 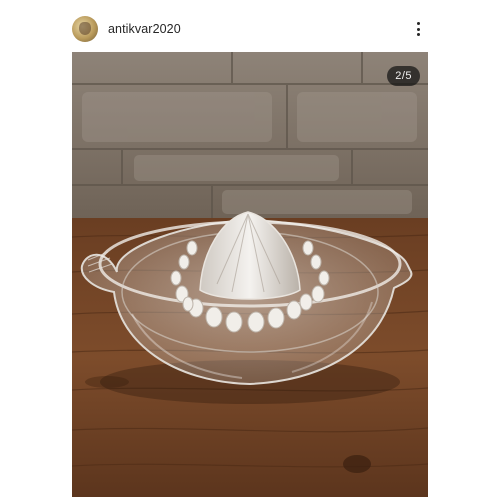 I want to click on post-header: antikvar2020, so click(x=250, y=29).